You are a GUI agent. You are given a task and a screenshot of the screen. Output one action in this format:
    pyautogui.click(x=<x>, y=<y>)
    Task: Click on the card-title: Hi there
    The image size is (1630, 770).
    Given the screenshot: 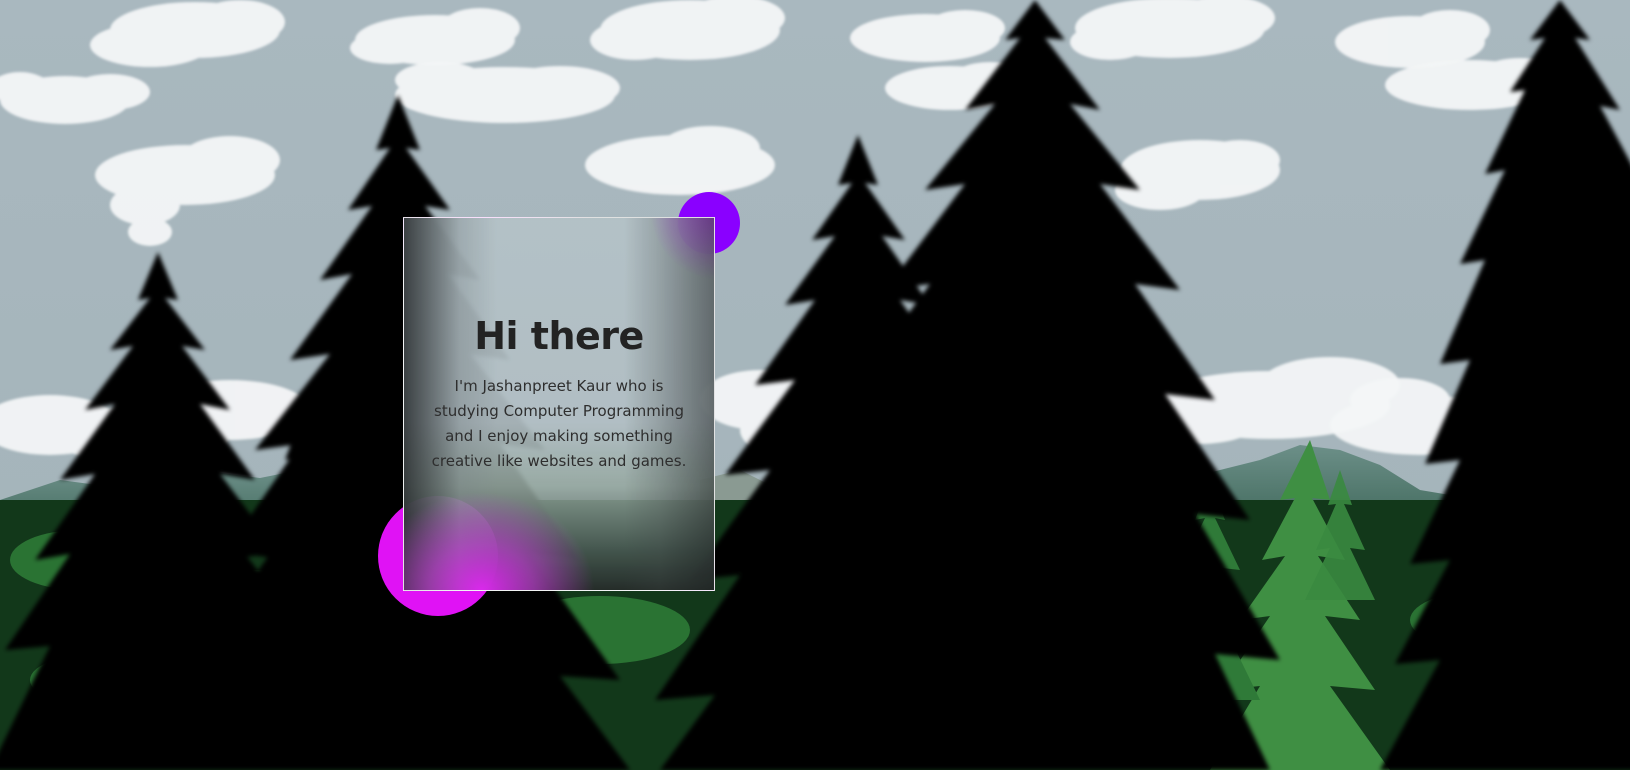 What is the action you would take?
    pyautogui.click(x=559, y=336)
    